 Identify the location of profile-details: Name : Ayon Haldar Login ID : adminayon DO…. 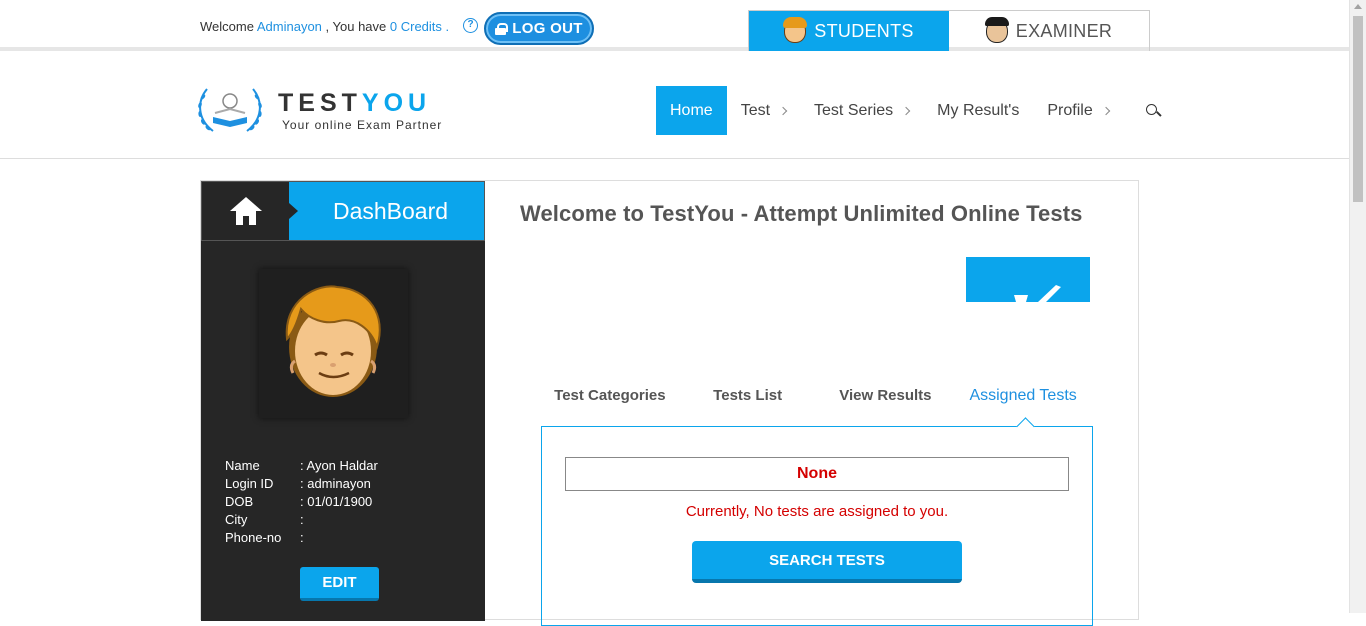
(301, 502).